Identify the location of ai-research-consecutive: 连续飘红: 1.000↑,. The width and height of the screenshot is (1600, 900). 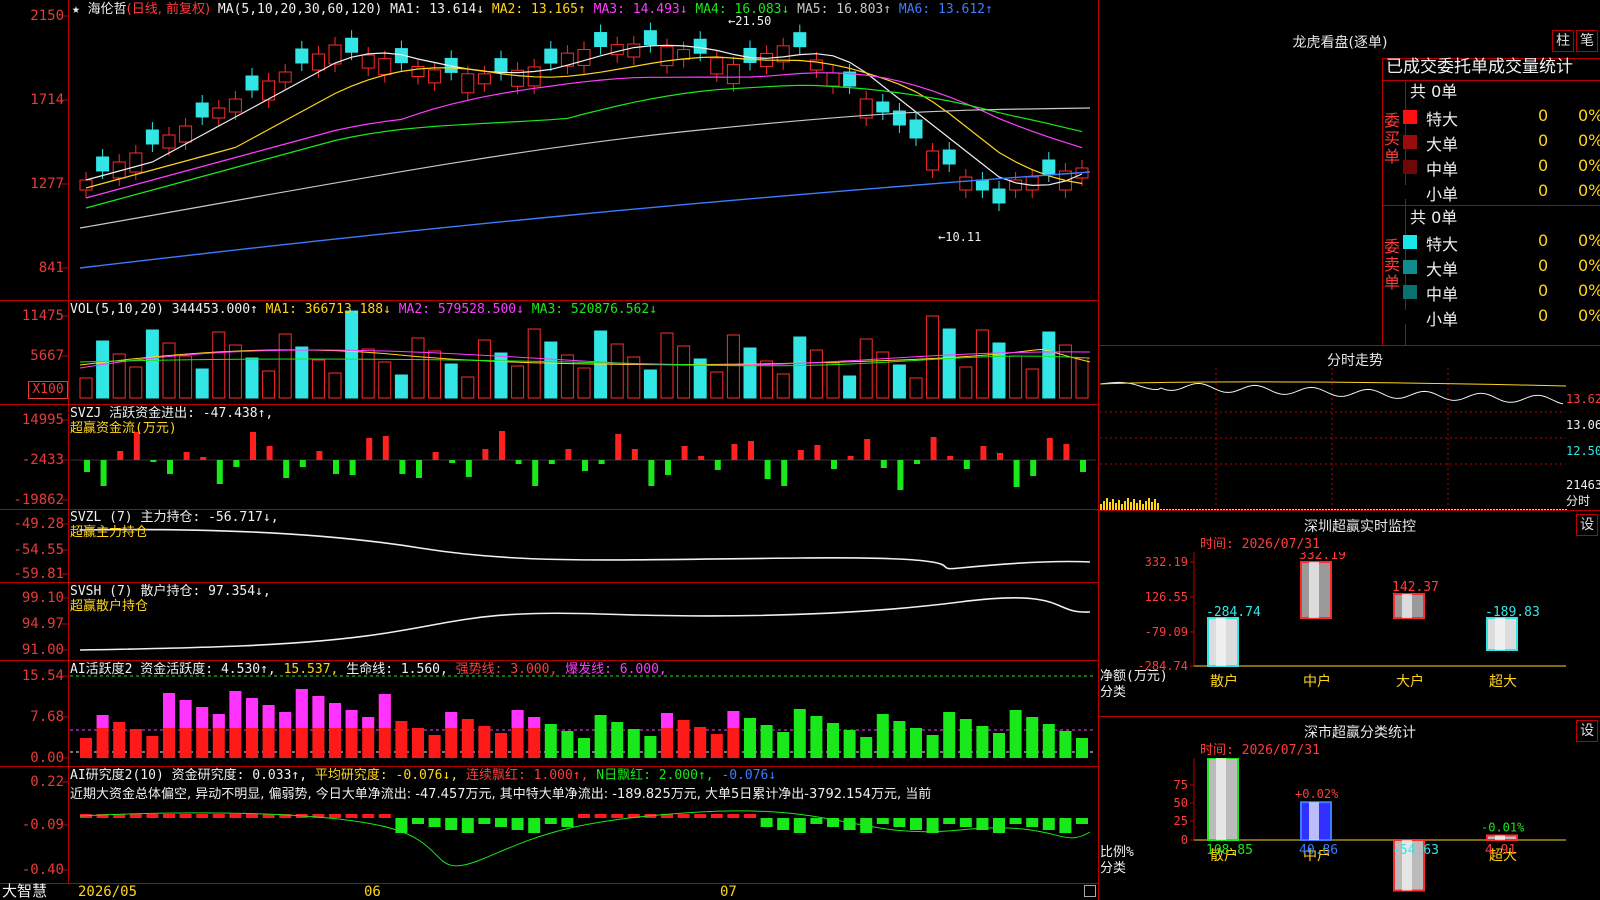
(527, 775).